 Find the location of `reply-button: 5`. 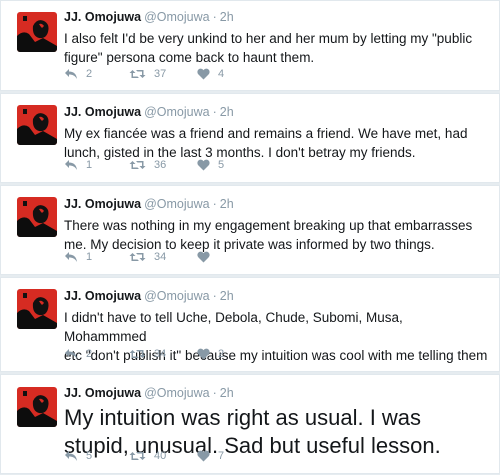

reply-button: 5 is located at coordinates (96, 456).